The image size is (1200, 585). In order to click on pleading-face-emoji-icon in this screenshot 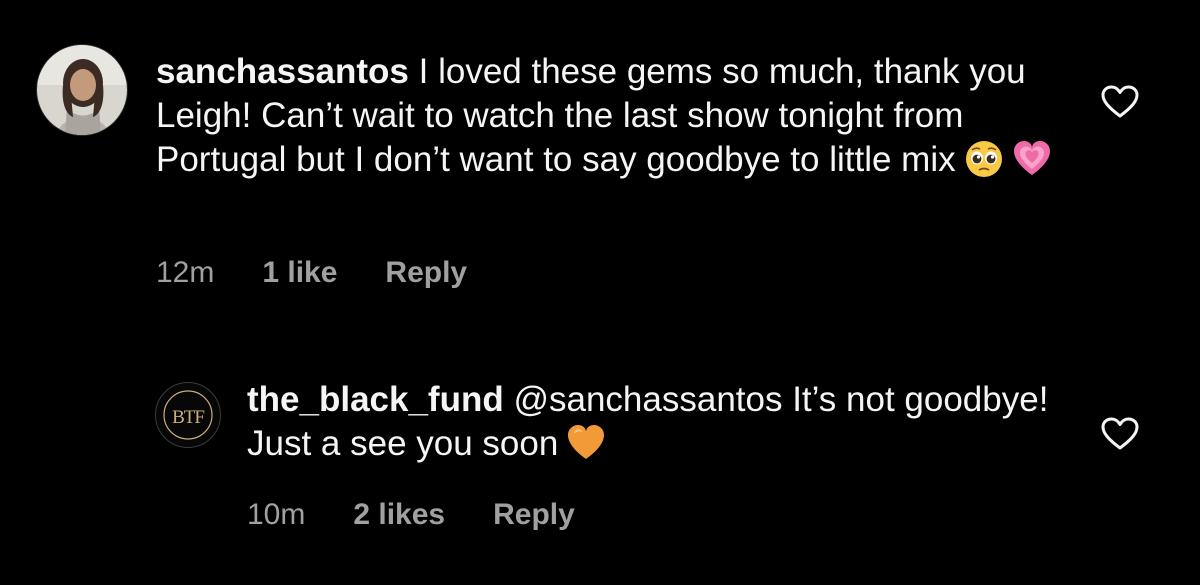, I will do `click(983, 159)`.